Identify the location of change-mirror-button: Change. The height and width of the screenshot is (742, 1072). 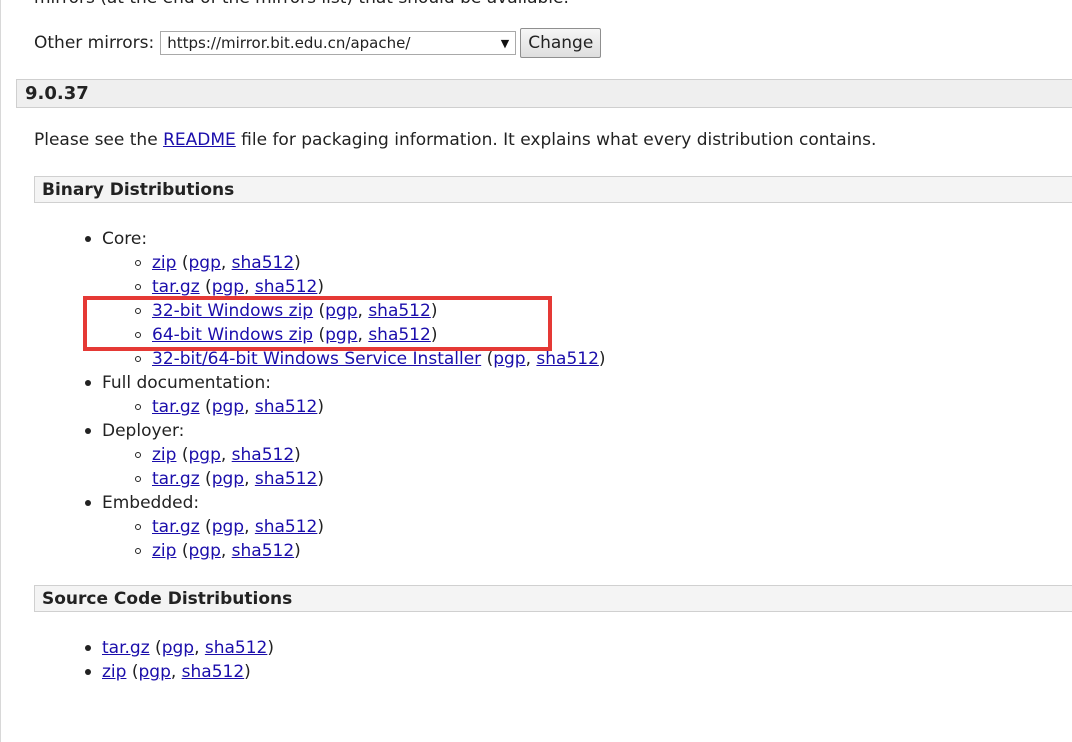
(561, 43).